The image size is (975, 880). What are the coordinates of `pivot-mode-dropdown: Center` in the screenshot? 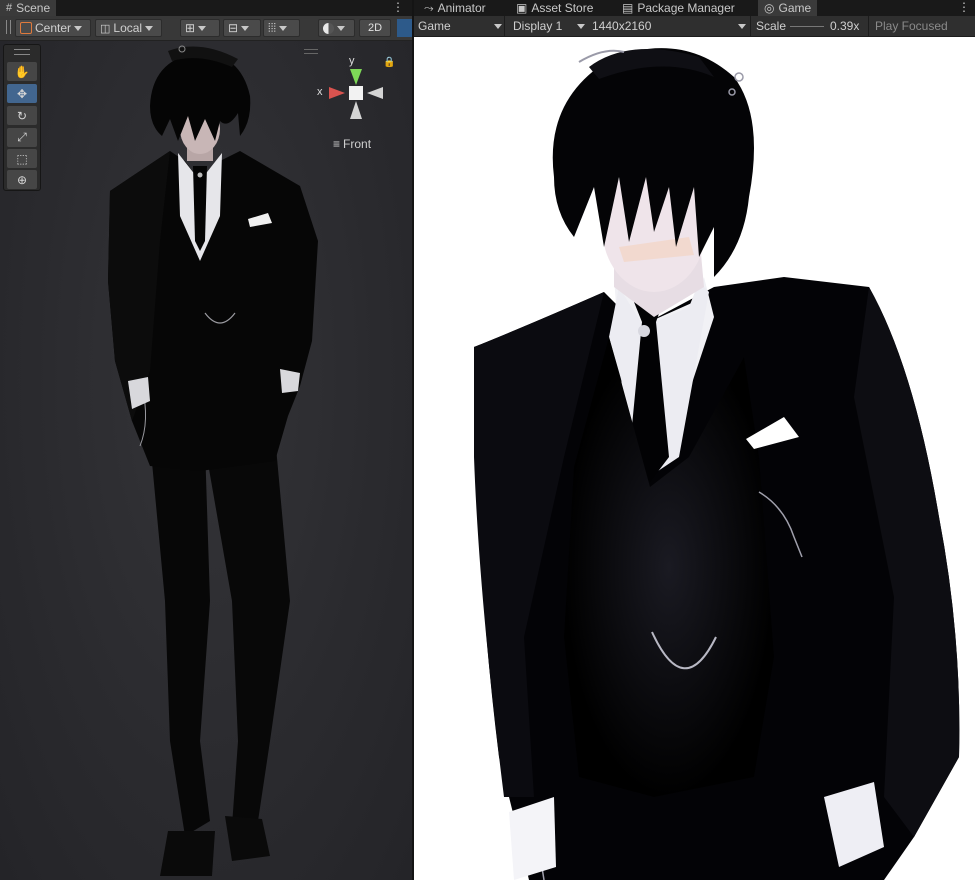 It's located at (53, 28).